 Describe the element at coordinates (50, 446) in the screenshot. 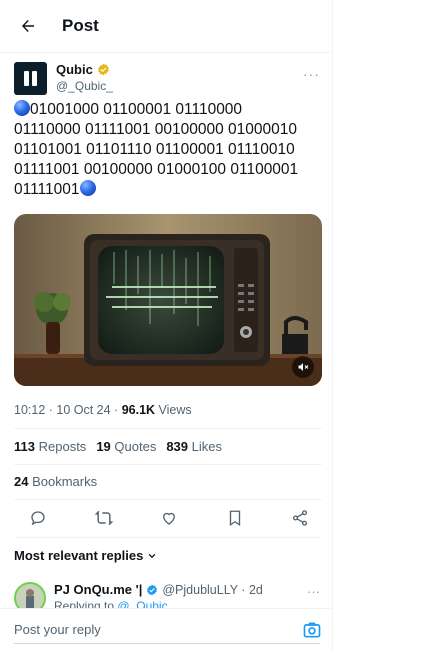

I see `reposts-stat: 113 Reposts` at that location.